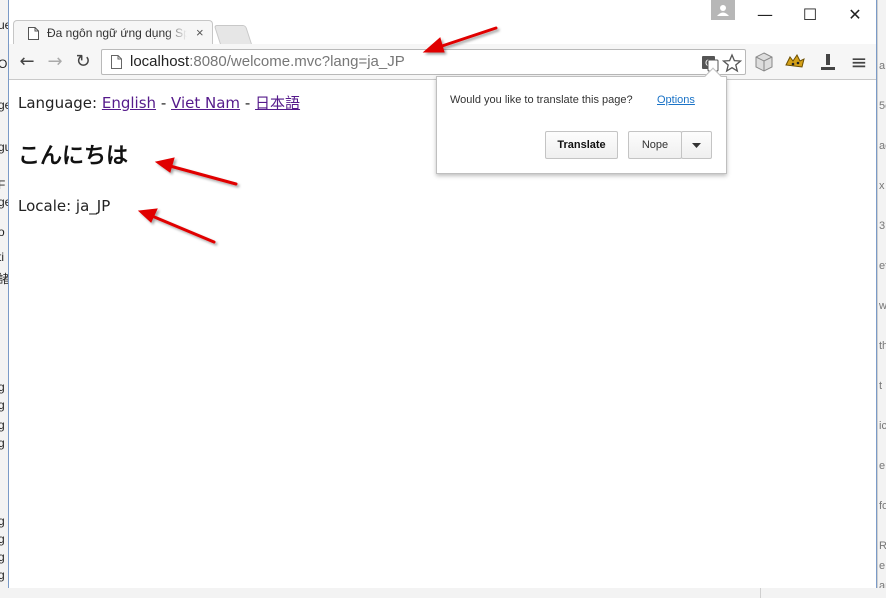 Image resolution: width=886 pixels, height=598 pixels. Describe the element at coordinates (655, 145) in the screenshot. I see `nope-button: Nope` at that location.